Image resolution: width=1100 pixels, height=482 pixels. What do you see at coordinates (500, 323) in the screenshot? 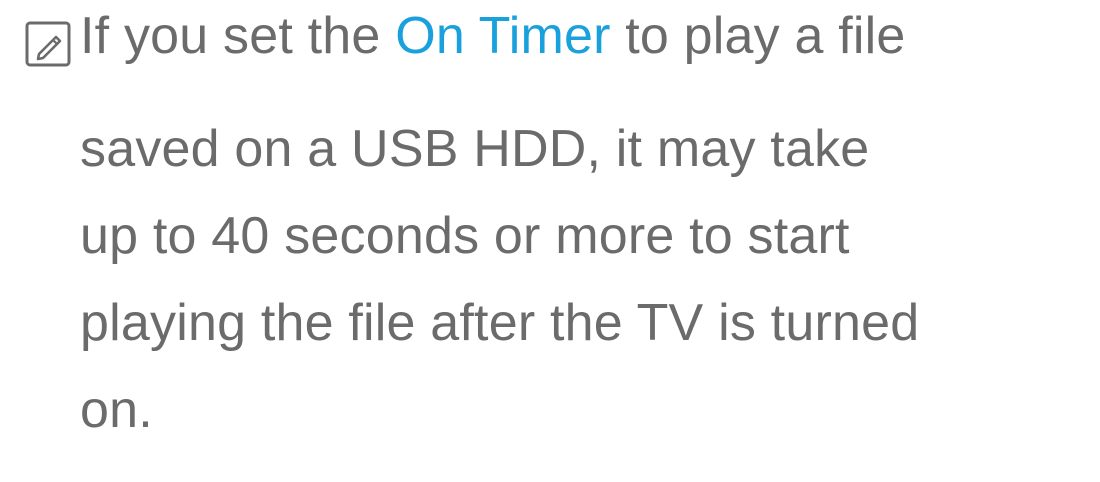
I see `note-line-4: playing the file after the TV is turned` at bounding box center [500, 323].